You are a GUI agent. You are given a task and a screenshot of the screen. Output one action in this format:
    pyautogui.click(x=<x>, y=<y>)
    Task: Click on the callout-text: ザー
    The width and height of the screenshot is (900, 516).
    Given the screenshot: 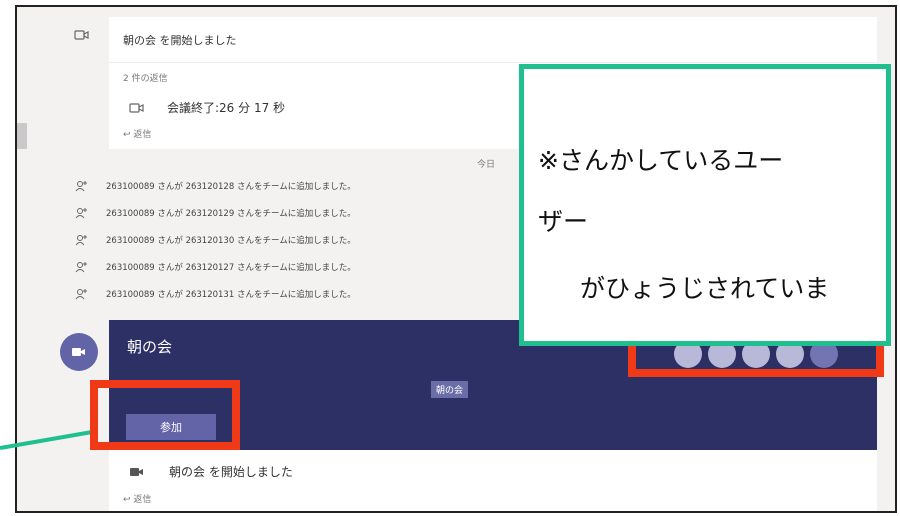 What is the action you would take?
    pyautogui.click(x=563, y=221)
    